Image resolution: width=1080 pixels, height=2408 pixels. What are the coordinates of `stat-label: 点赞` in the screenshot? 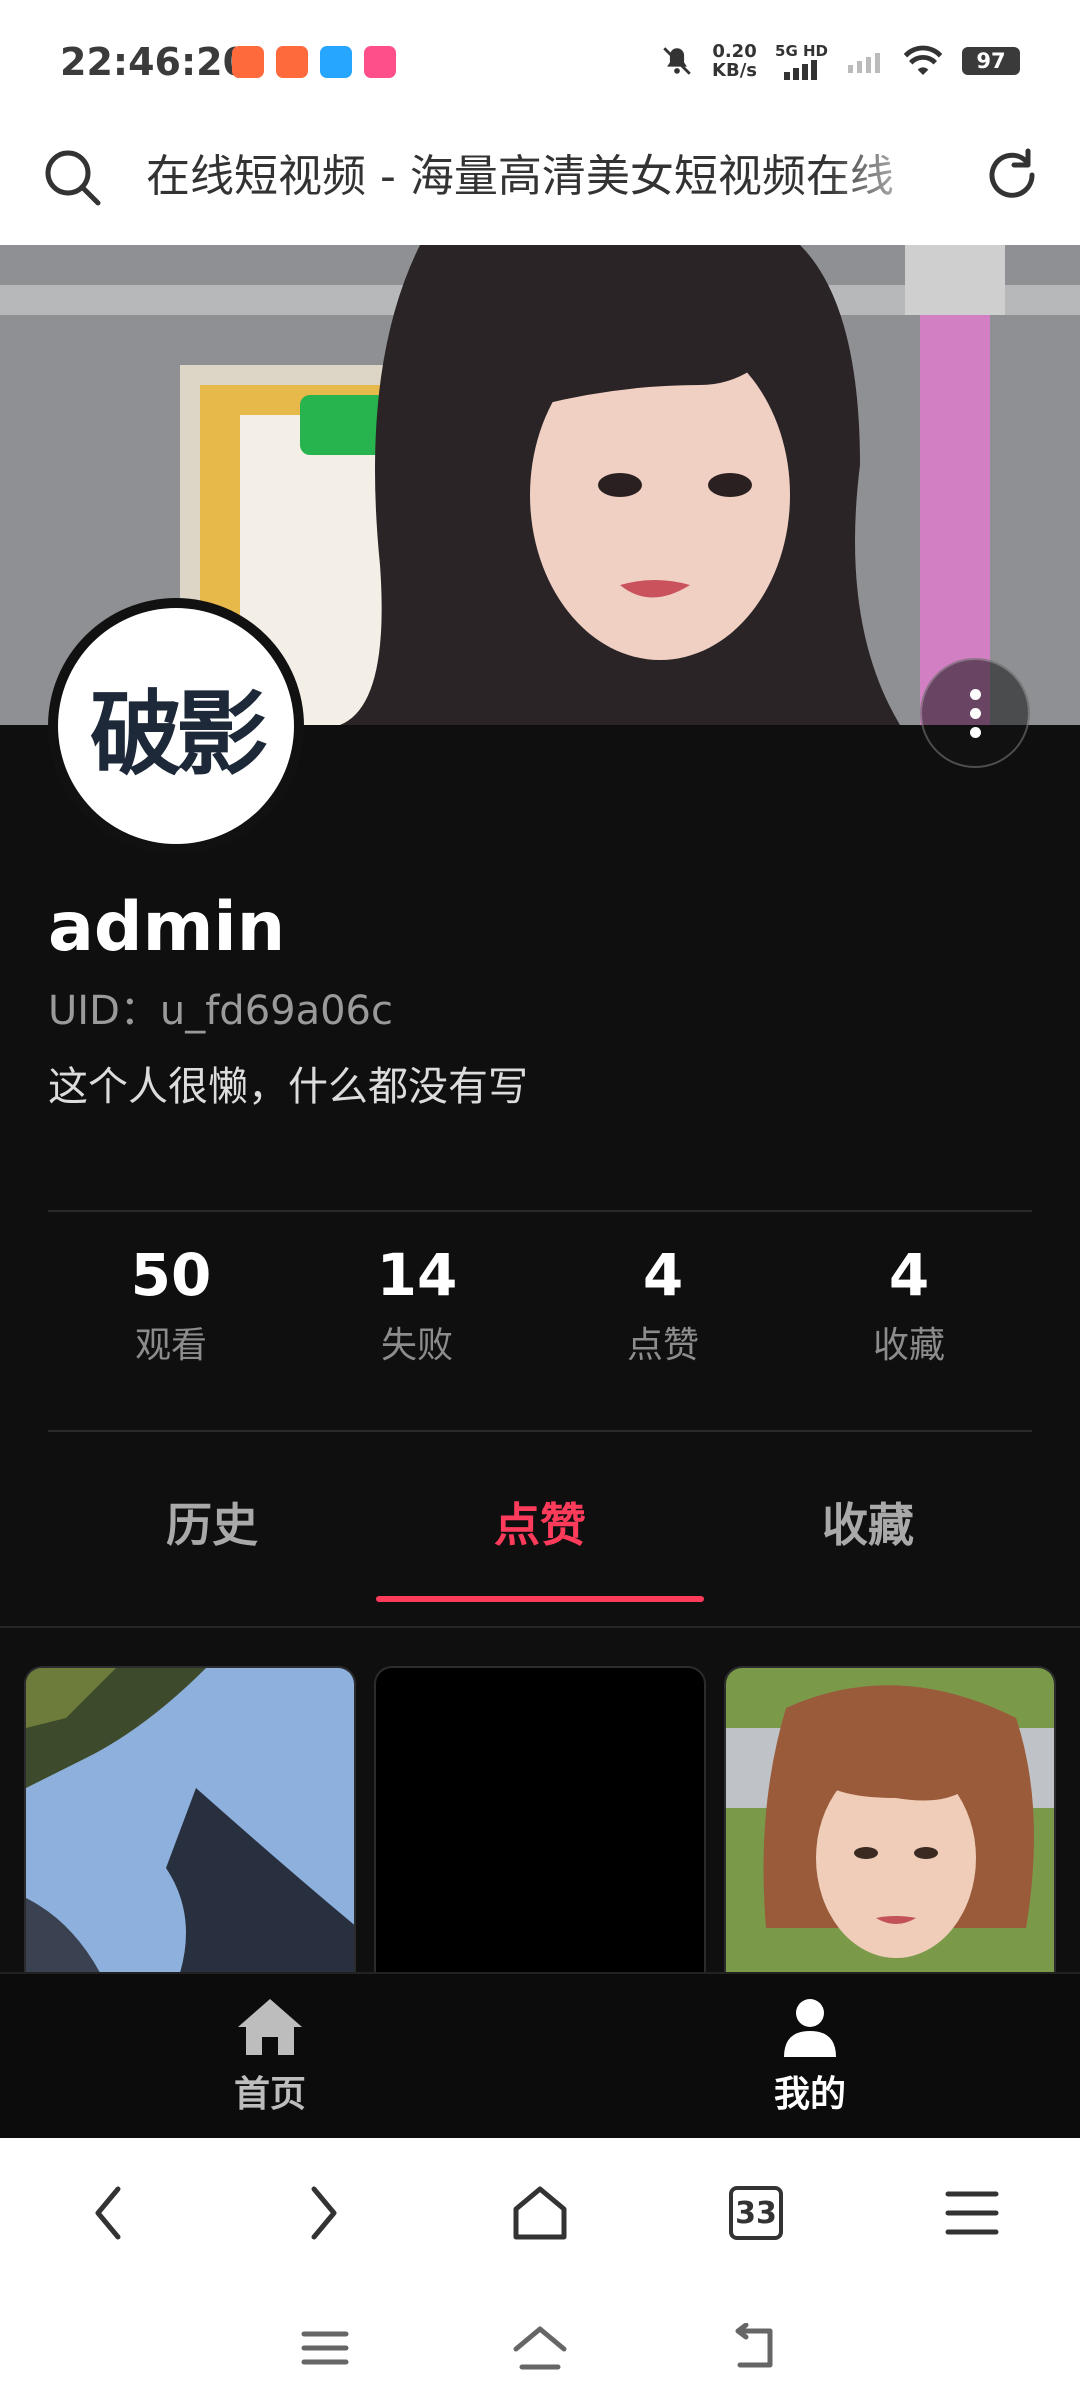 It's located at (662, 1345).